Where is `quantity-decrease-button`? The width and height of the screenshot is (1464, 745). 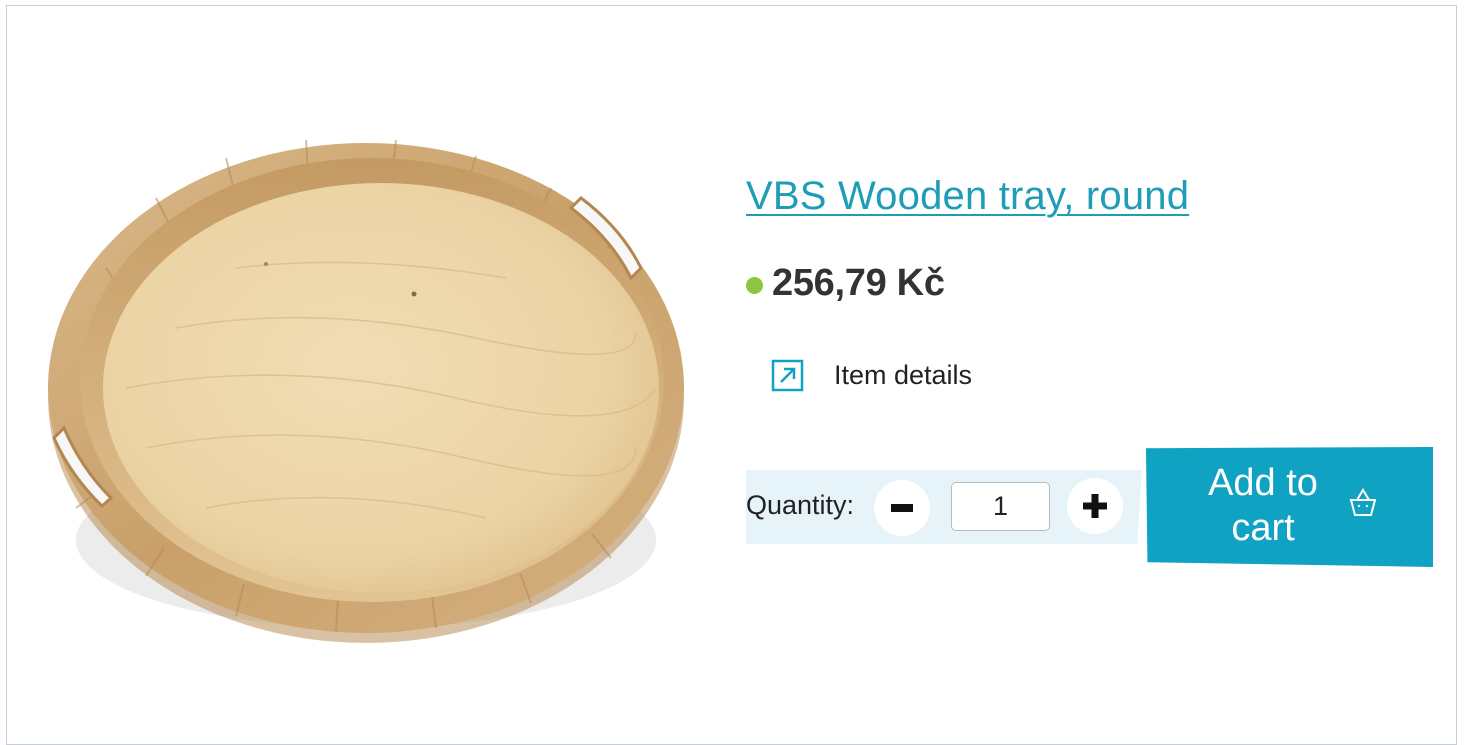 quantity-decrease-button is located at coordinates (902, 508).